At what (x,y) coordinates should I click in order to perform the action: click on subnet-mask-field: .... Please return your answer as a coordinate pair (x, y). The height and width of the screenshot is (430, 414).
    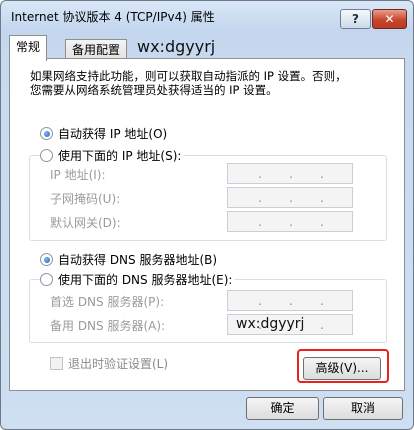
    Looking at the image, I should click on (290, 197).